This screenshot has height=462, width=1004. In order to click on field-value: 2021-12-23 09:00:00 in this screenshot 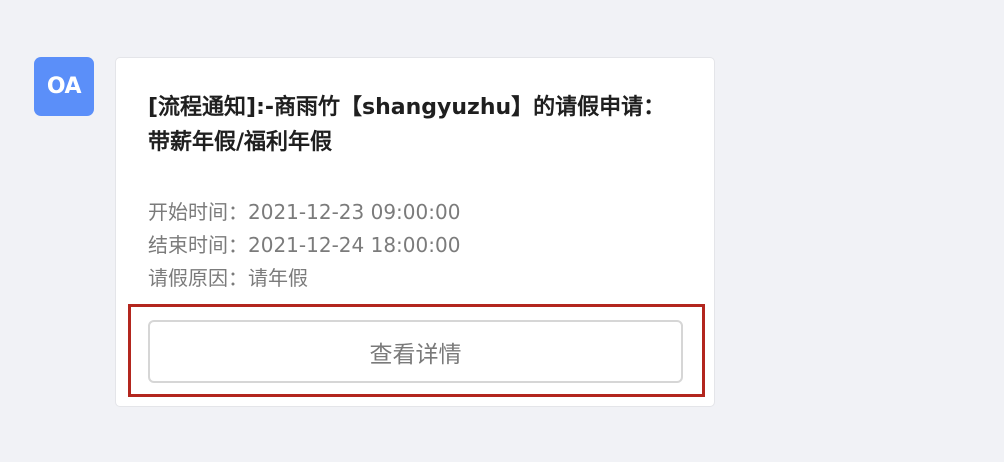, I will do `click(354, 212)`.